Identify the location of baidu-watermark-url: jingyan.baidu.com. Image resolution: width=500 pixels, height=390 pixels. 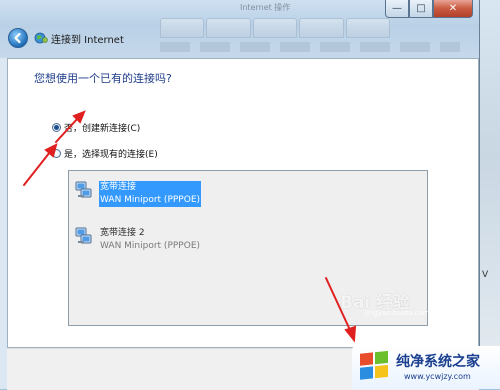
(397, 313).